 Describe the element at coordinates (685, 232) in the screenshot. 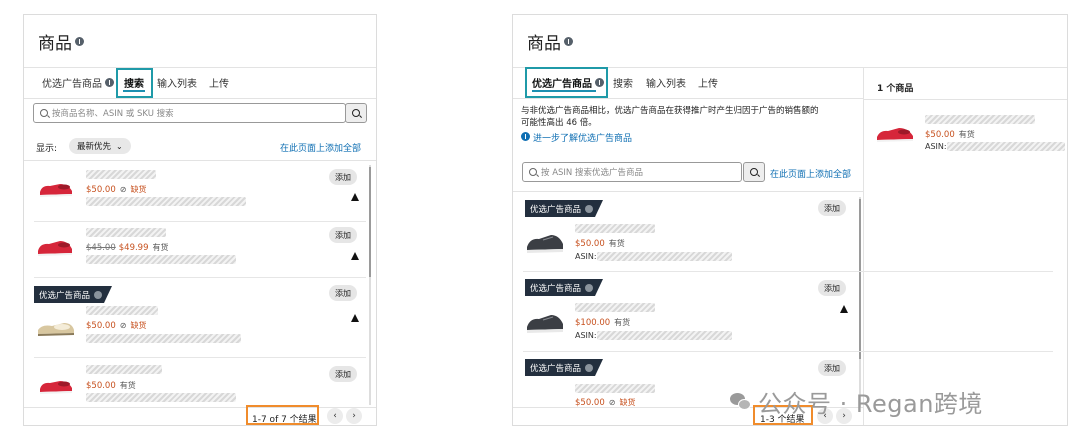

I see `list-item: 优选广告商品 $50.00 有货 ASIN: 添加` at that location.